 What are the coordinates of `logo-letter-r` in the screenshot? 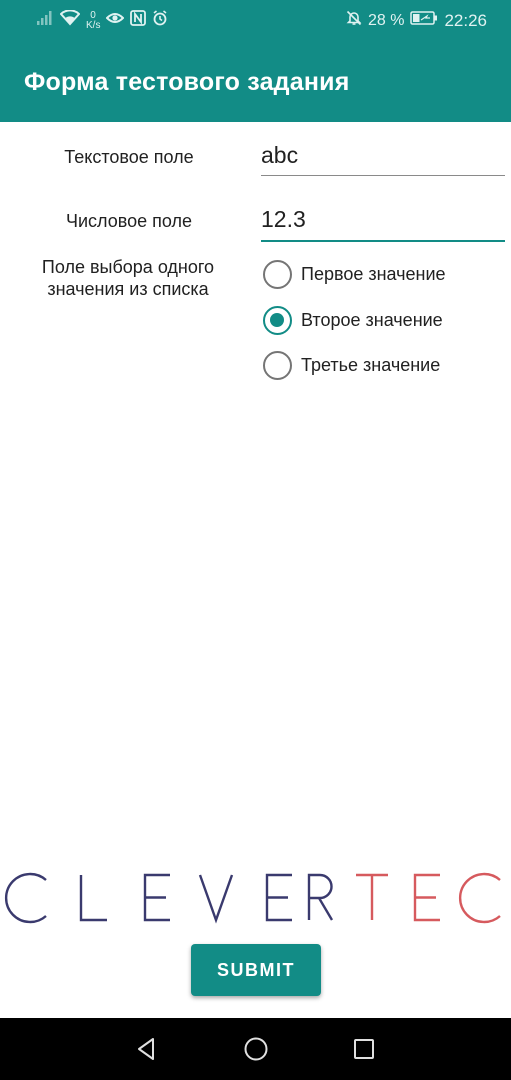 It's located at (320, 897).